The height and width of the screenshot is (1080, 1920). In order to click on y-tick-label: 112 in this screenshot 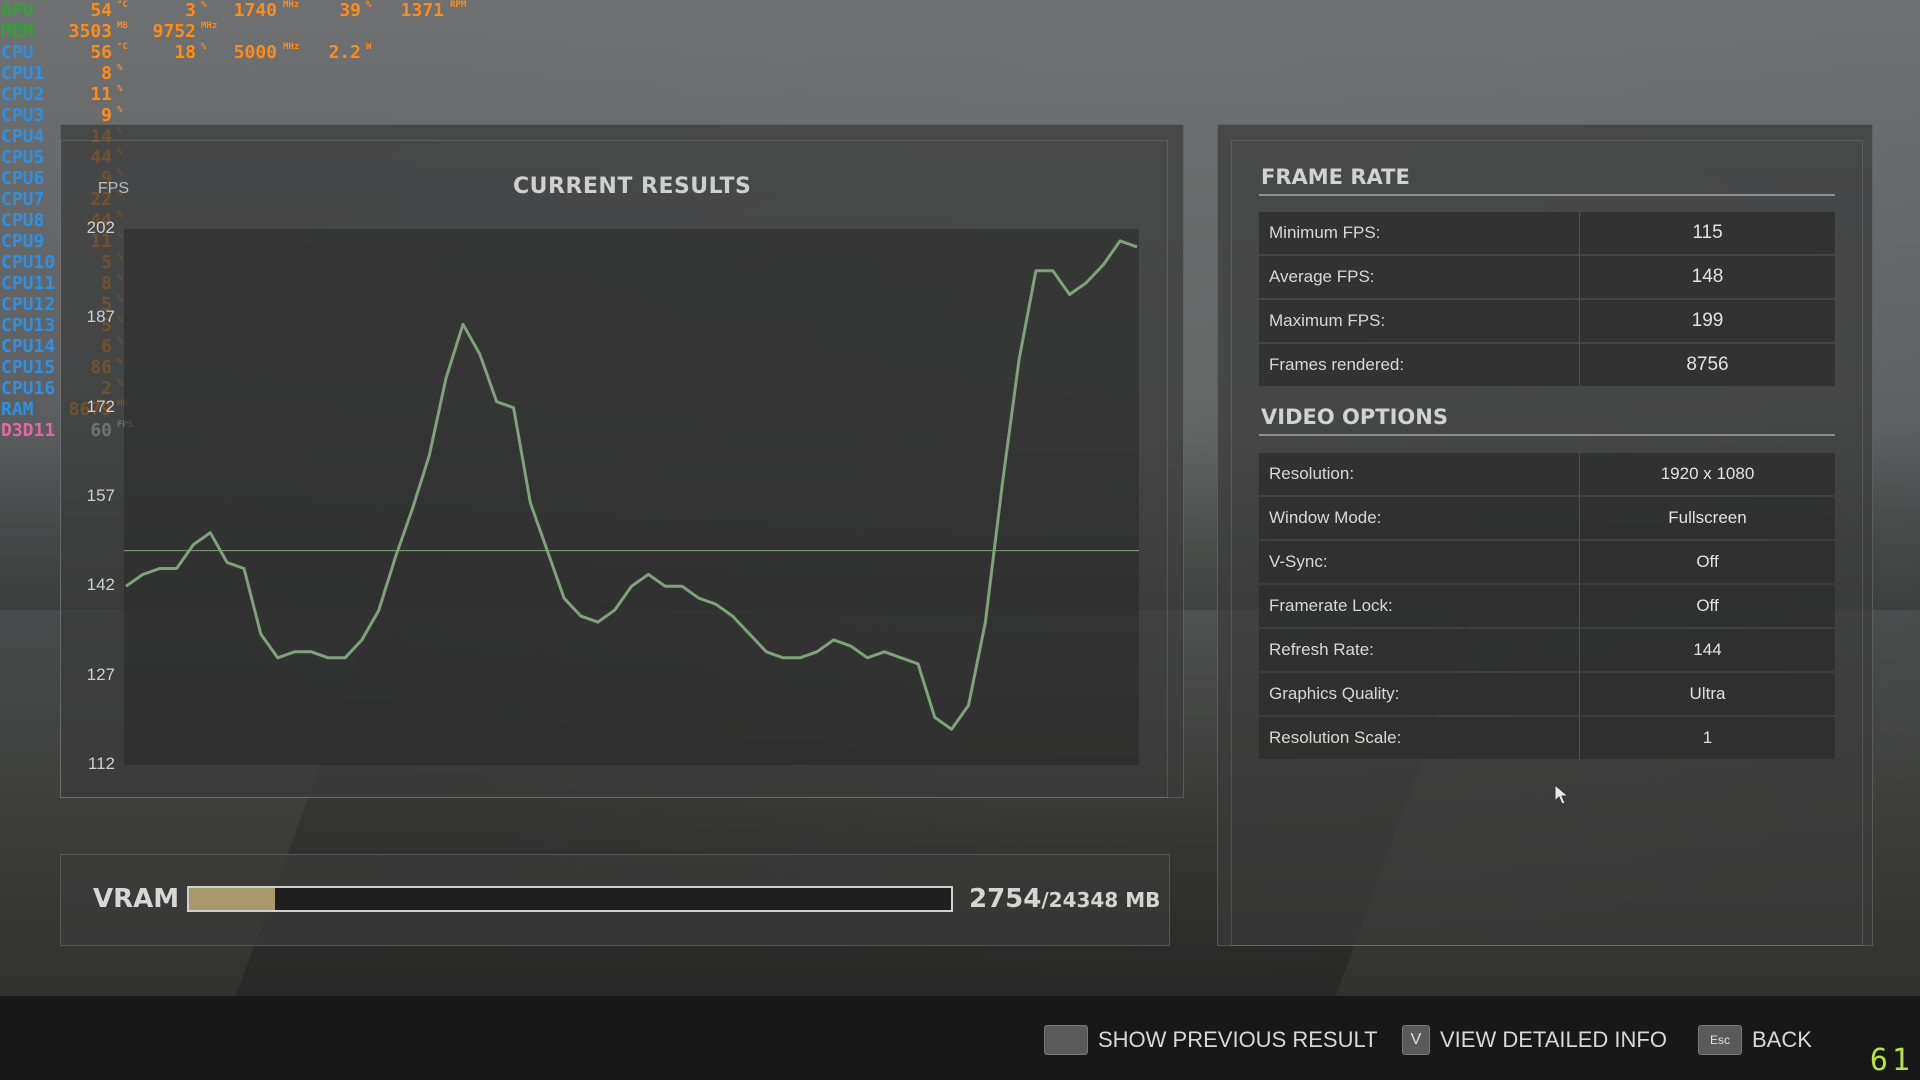, I will do `click(101, 763)`.